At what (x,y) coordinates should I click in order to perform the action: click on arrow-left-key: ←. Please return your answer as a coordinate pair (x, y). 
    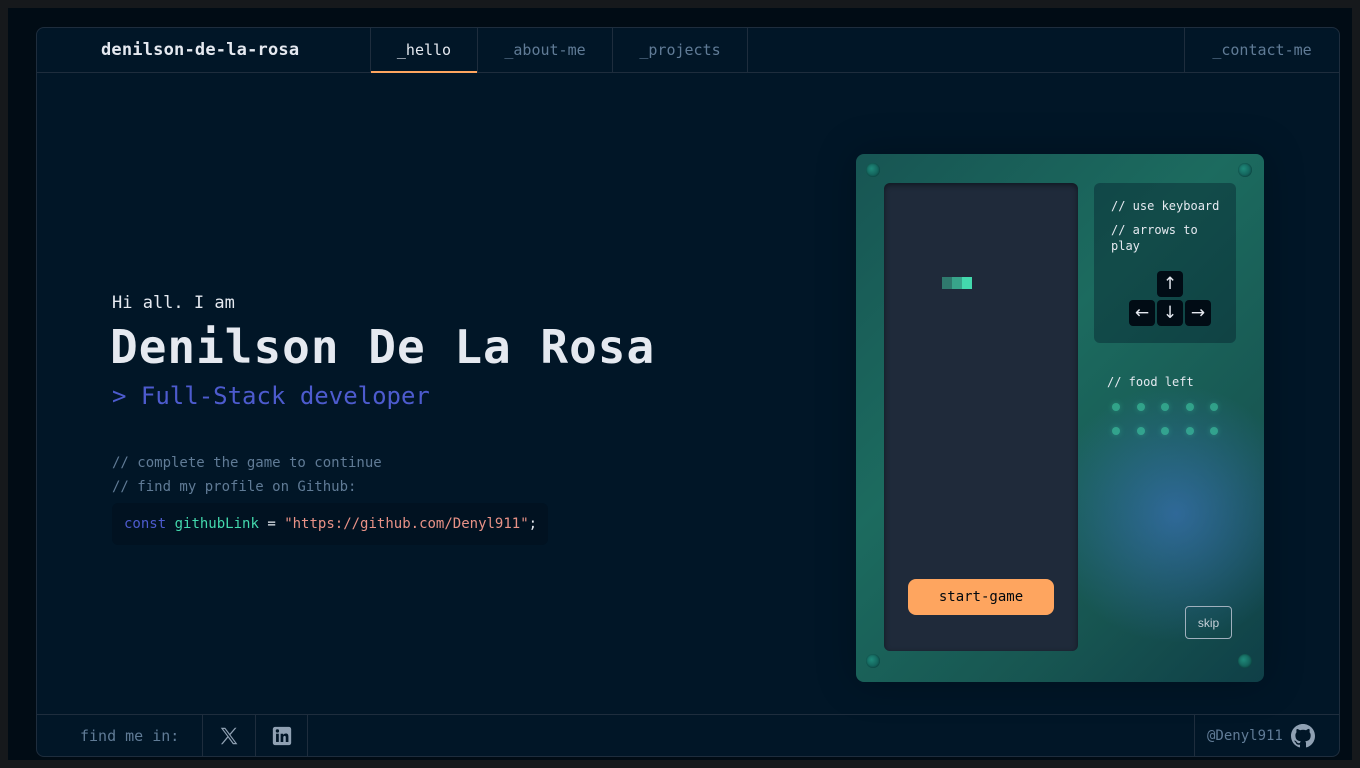
    Looking at the image, I should click on (1142, 313).